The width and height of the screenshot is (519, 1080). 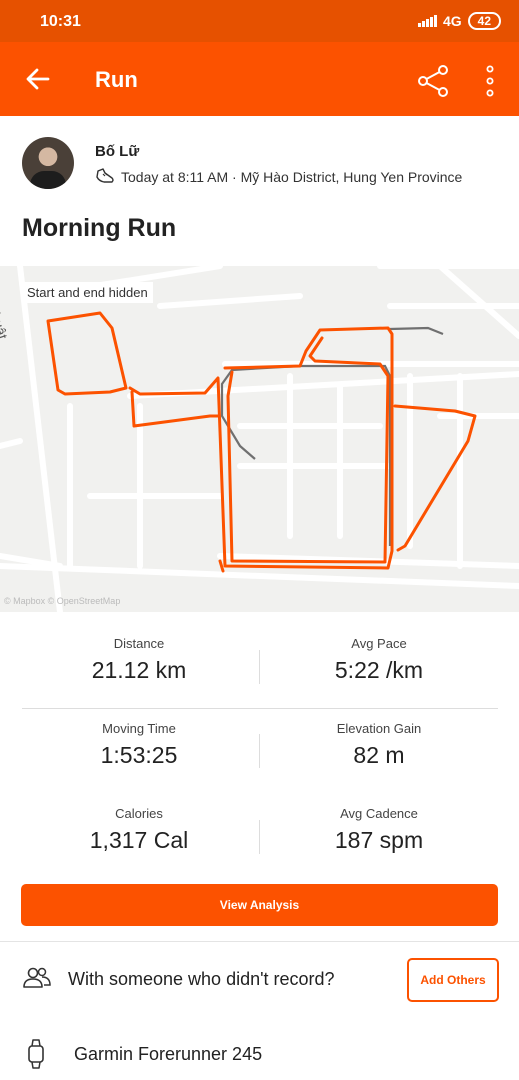 I want to click on add-others-button: Add Others, so click(x=453, y=980).